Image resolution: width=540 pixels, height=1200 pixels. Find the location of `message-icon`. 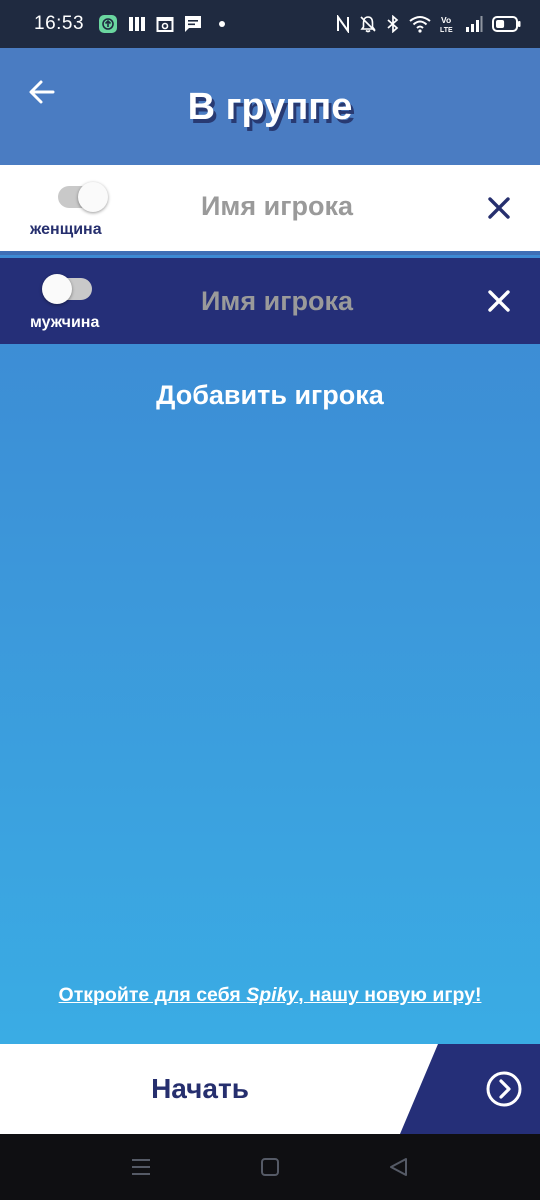

message-icon is located at coordinates (193, 24).